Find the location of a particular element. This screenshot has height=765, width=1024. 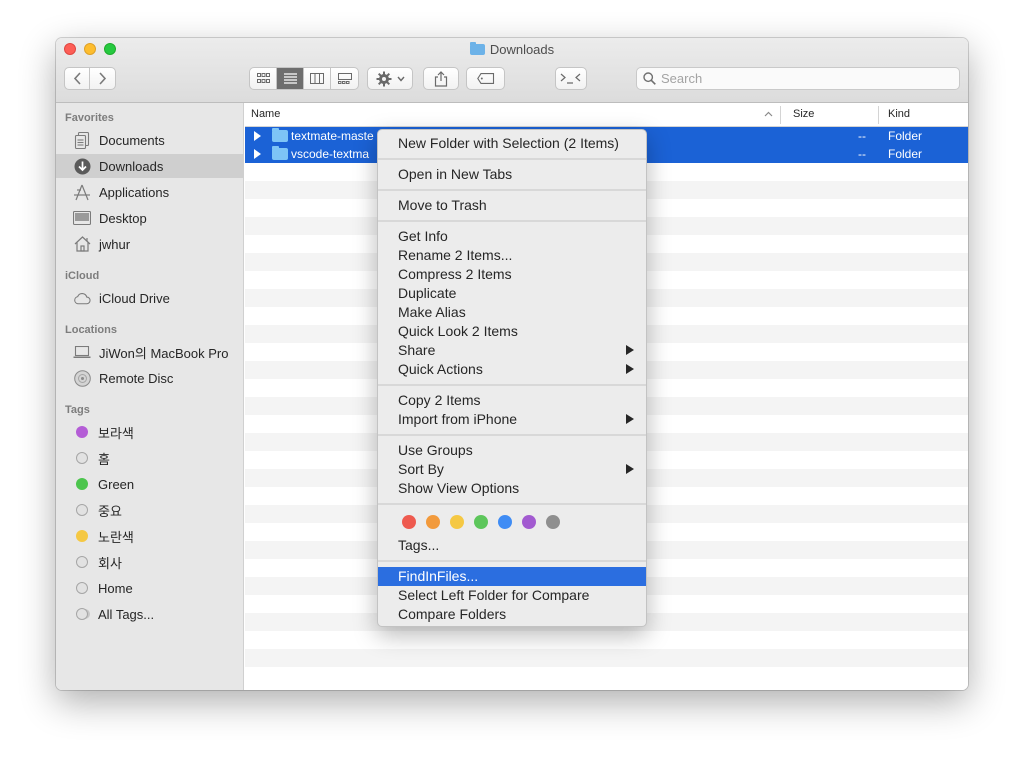

menu-item-select-left-folder: Select Left Folder for Compare is located at coordinates (512, 595).